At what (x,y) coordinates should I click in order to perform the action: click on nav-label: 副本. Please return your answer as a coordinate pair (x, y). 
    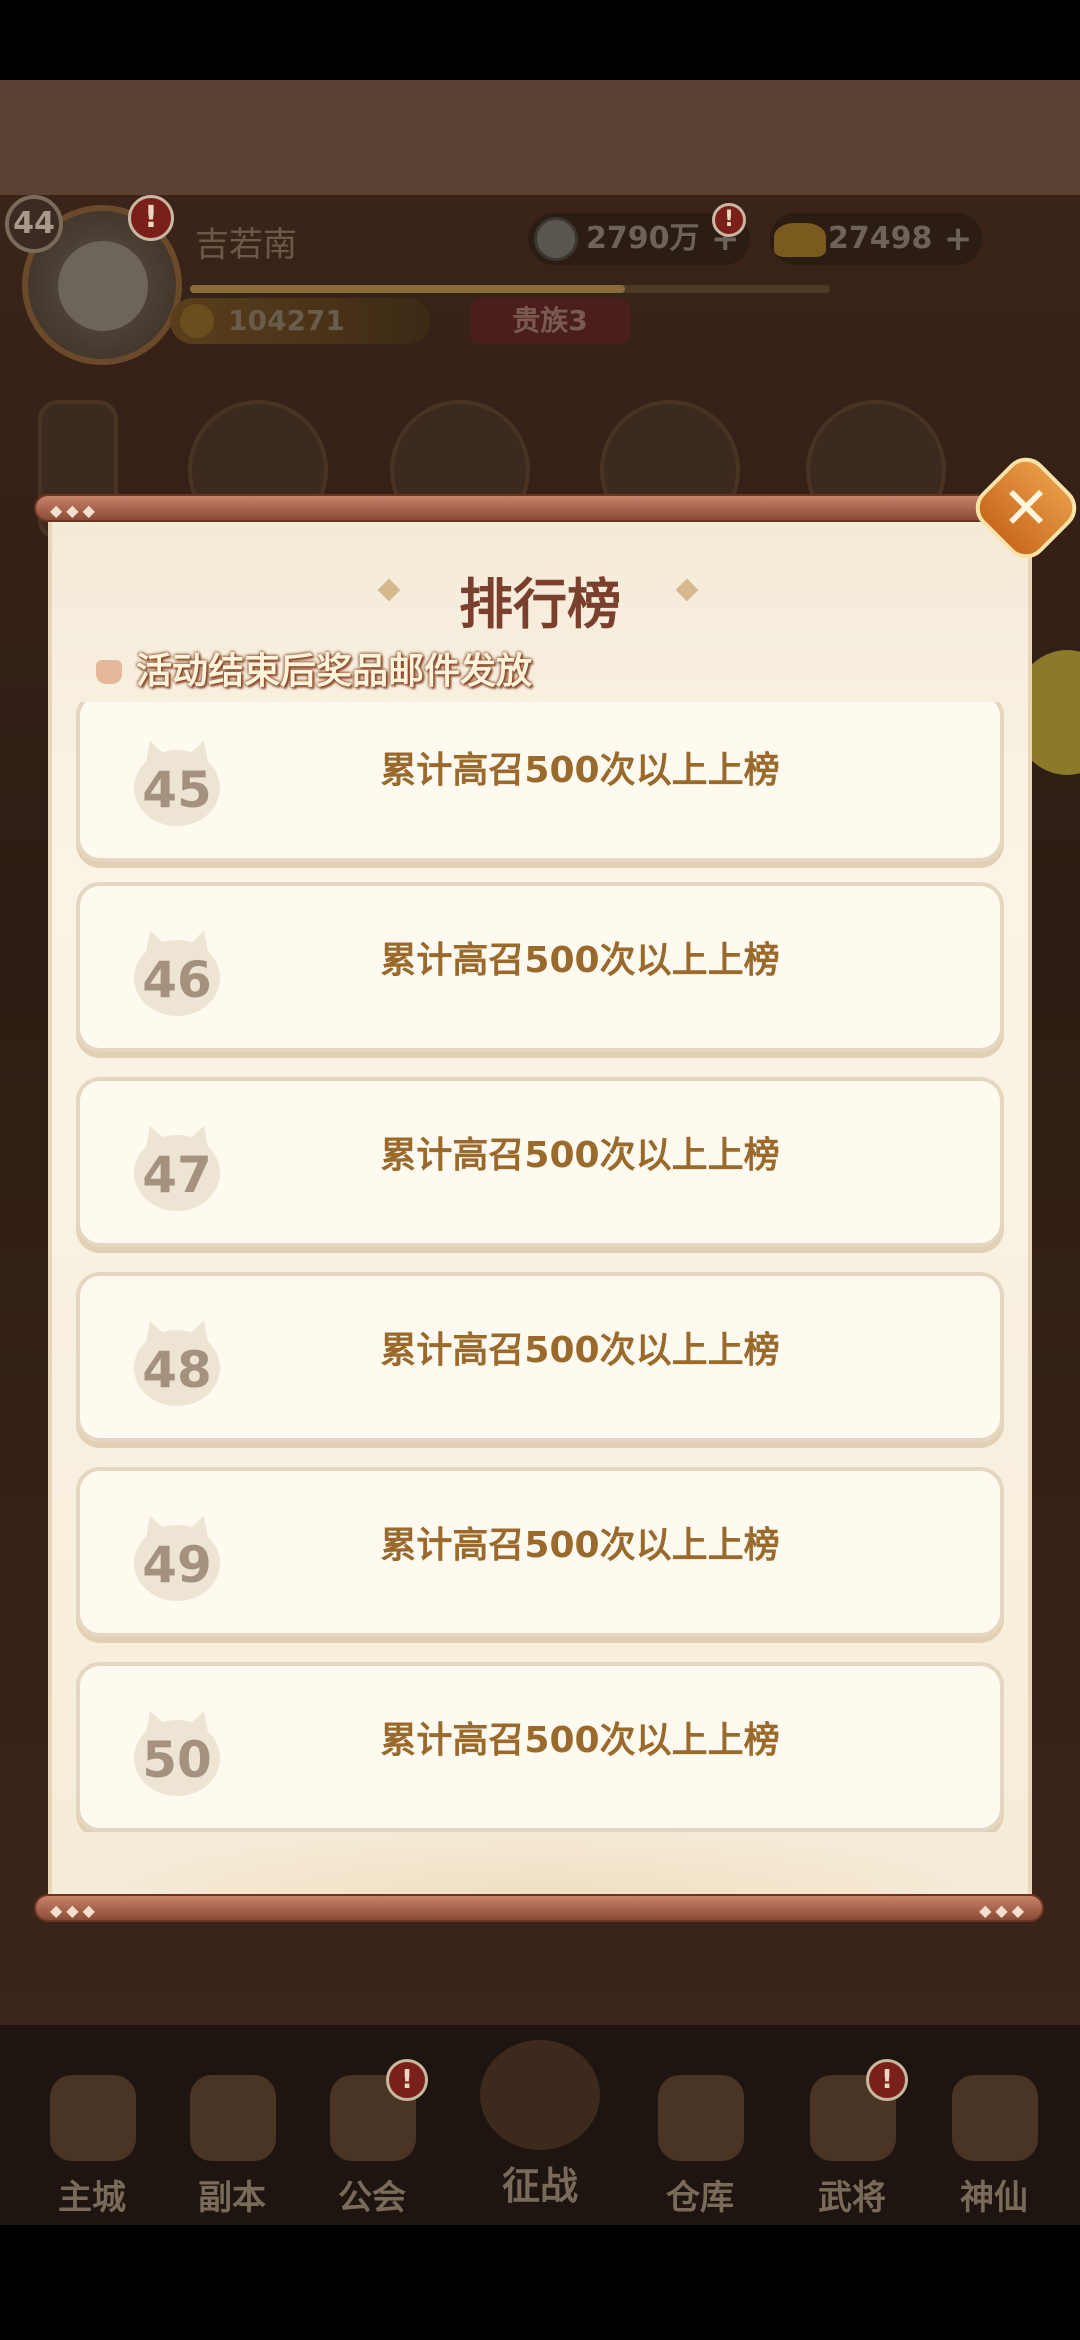
    Looking at the image, I should click on (232, 2198).